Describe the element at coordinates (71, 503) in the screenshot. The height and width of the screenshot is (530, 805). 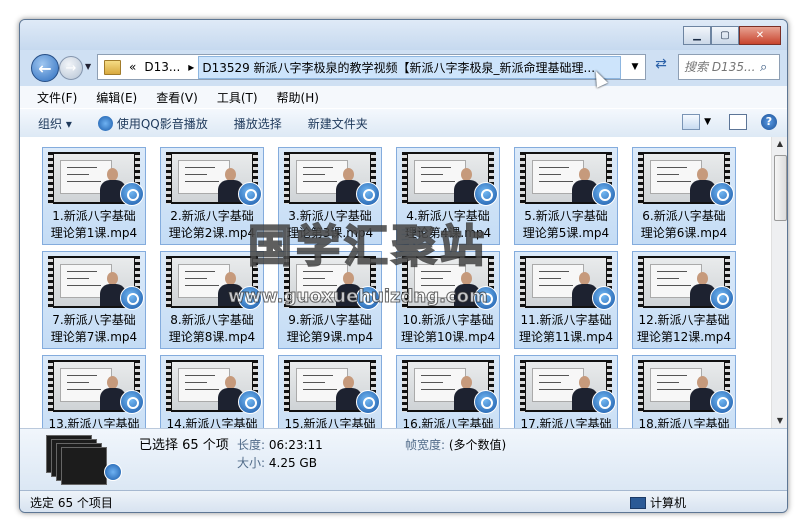
I see `status-selection: 选定 65 个项目` at that location.